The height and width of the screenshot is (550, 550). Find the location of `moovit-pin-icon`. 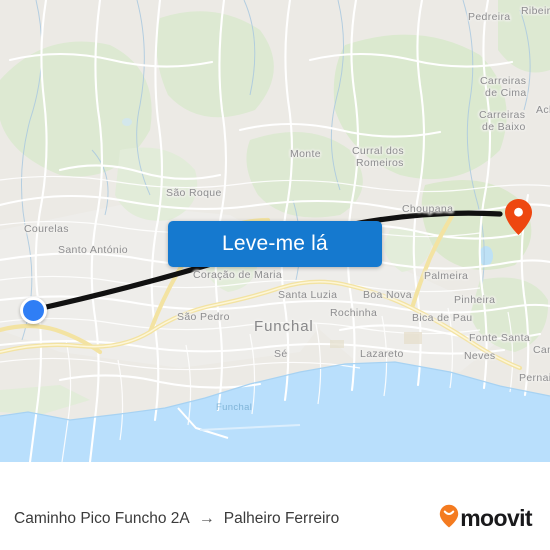

moovit-pin-icon is located at coordinates (449, 518).